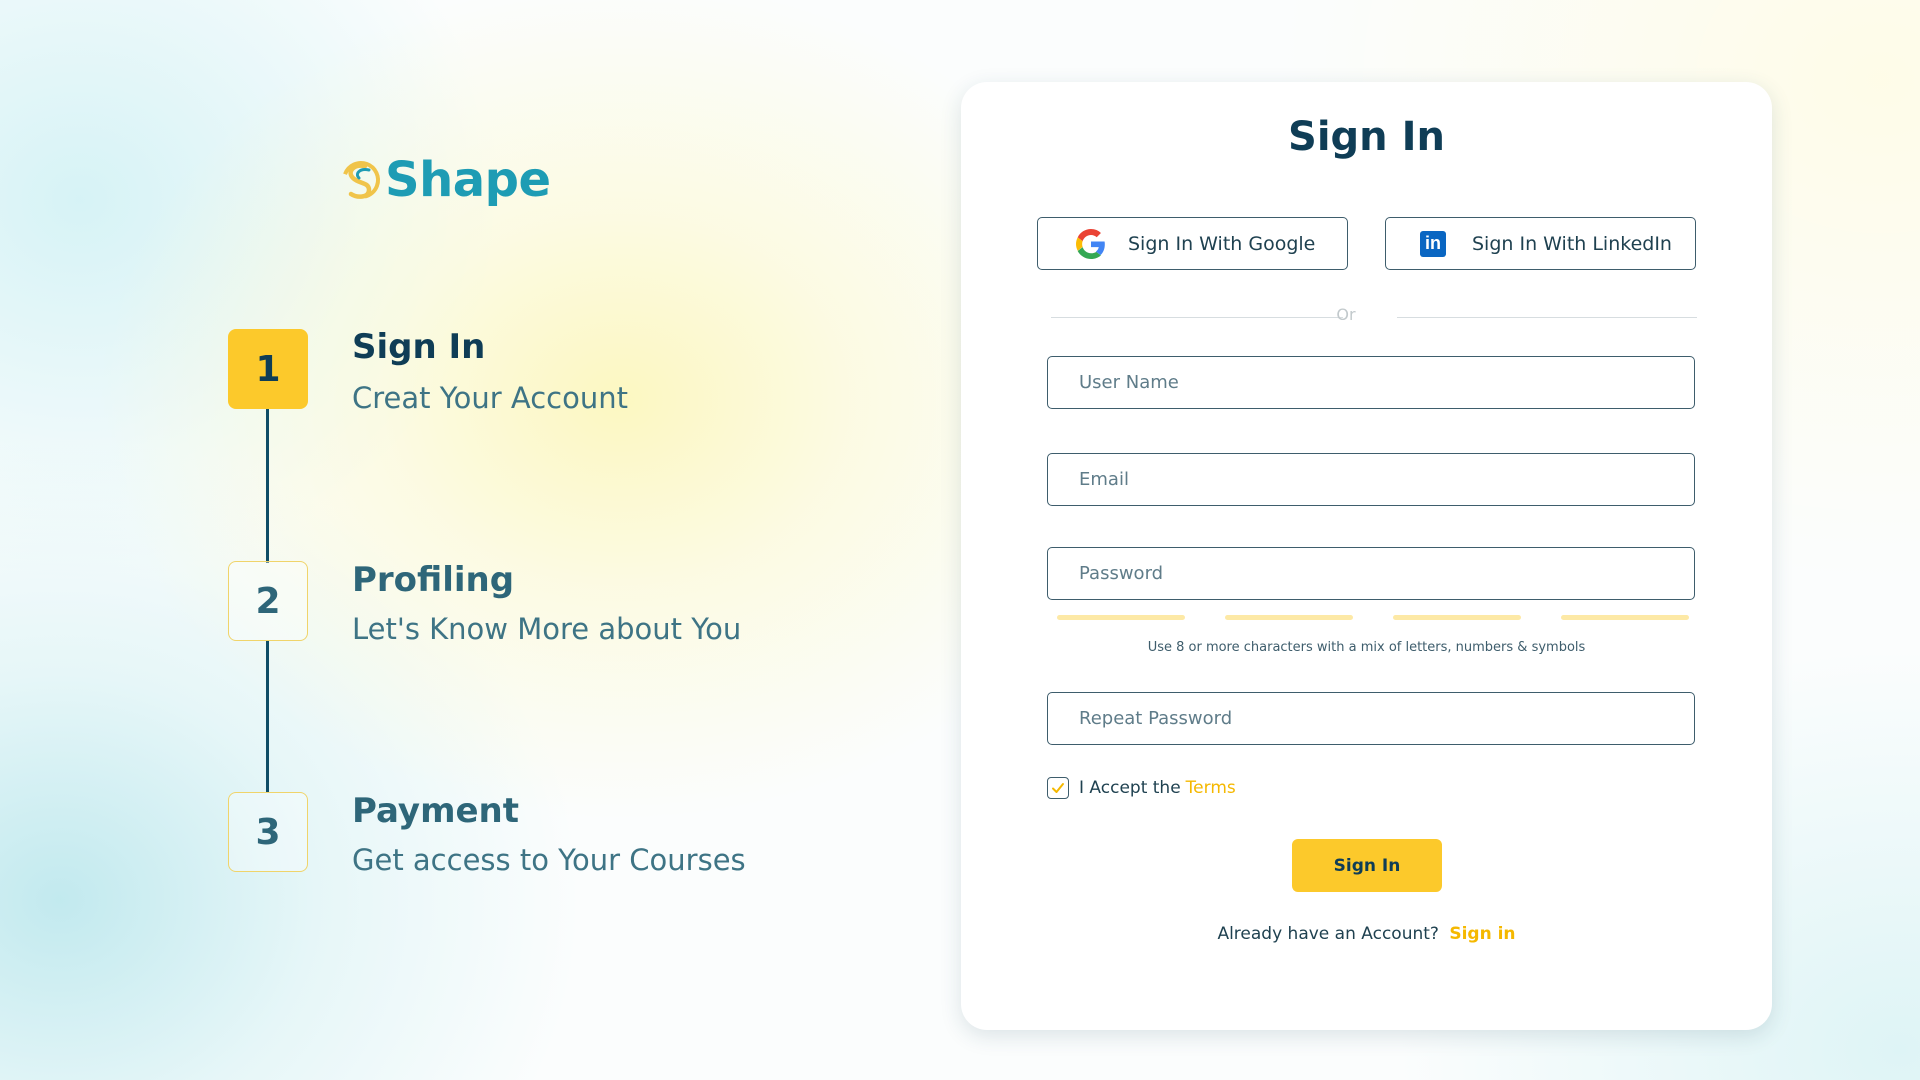 The width and height of the screenshot is (1920, 1080). I want to click on step-1-title: Sign In, so click(419, 347).